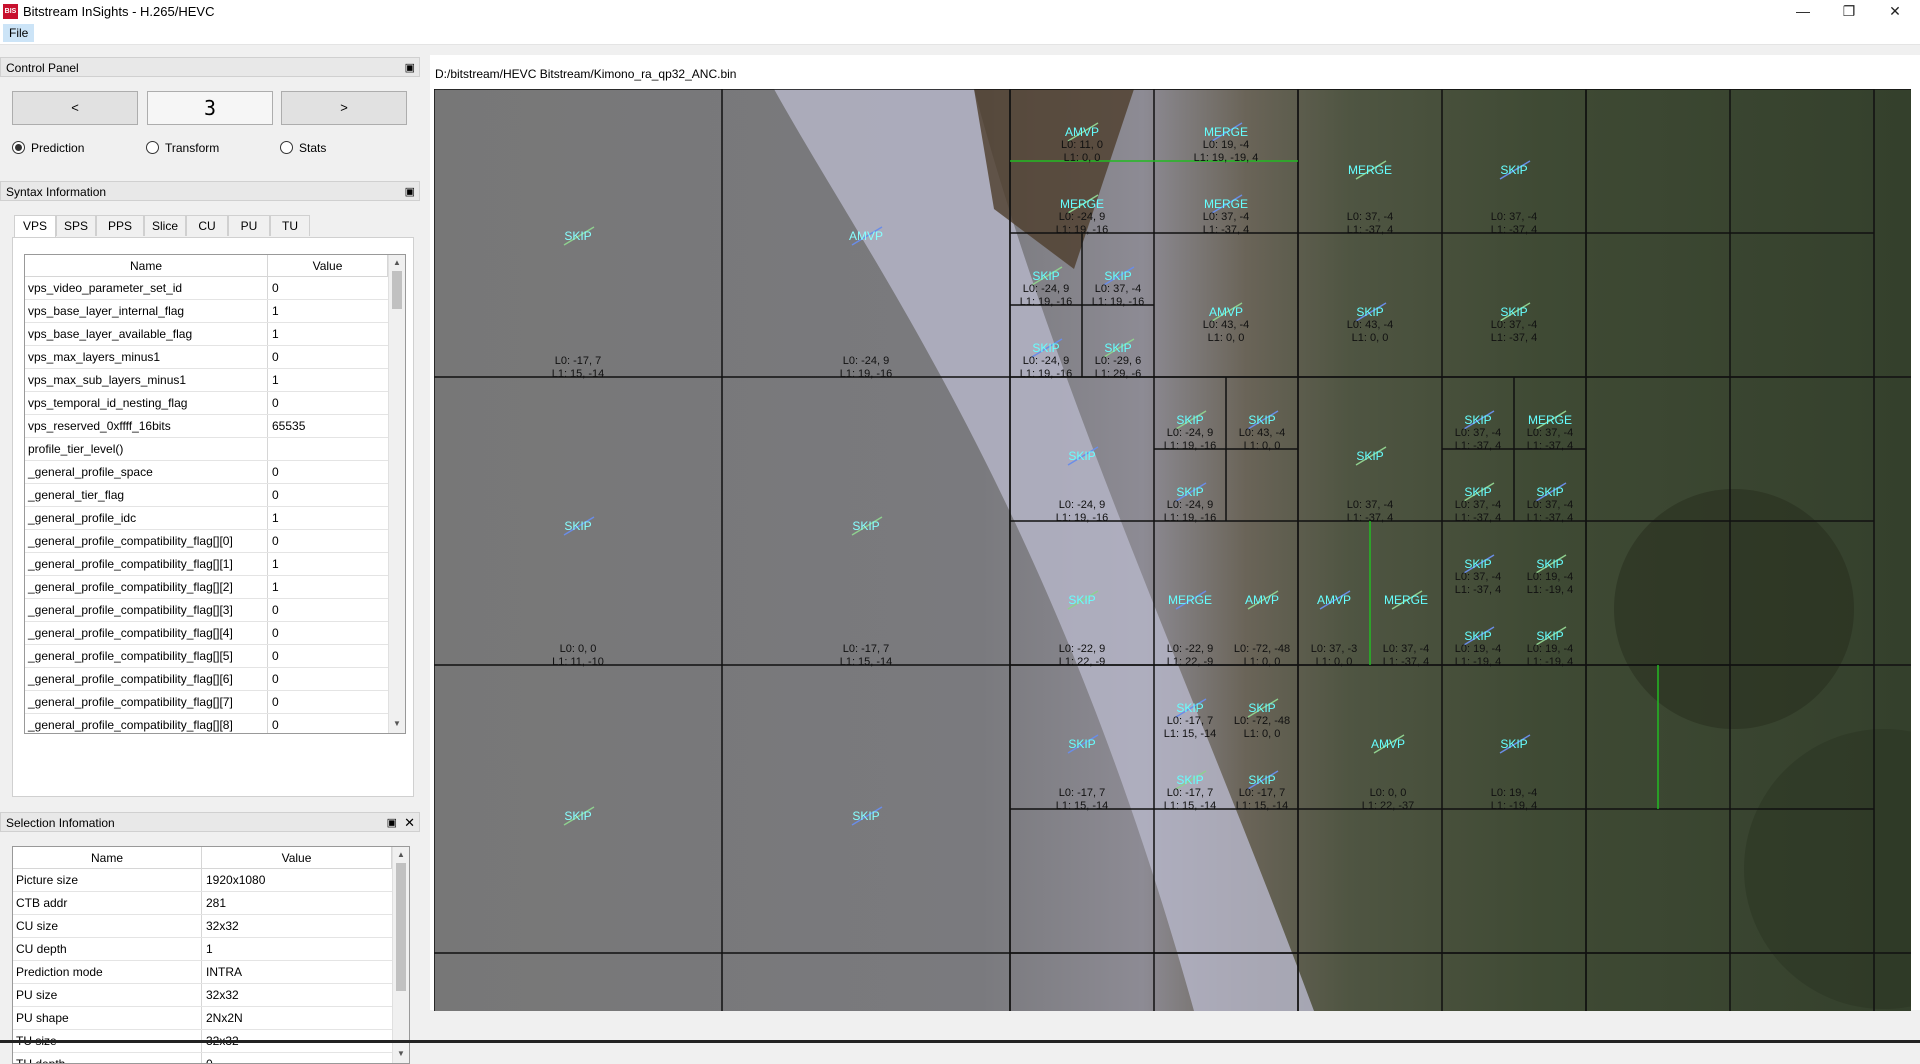 This screenshot has height=1064, width=1920. I want to click on table-row: Picture size 1920x1080, so click(202, 880).